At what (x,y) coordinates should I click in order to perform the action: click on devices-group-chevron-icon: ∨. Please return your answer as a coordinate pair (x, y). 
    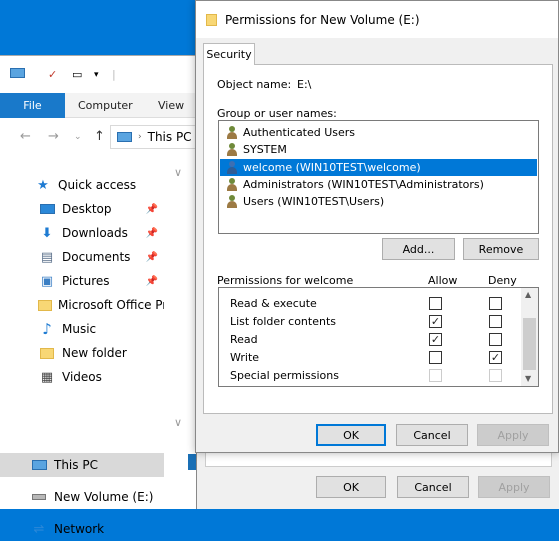
    Looking at the image, I should click on (178, 422).